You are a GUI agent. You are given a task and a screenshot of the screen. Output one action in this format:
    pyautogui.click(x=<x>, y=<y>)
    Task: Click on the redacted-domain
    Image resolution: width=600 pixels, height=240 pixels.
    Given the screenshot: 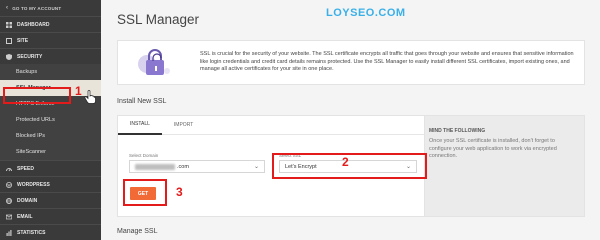 What is the action you would take?
    pyautogui.click(x=155, y=166)
    